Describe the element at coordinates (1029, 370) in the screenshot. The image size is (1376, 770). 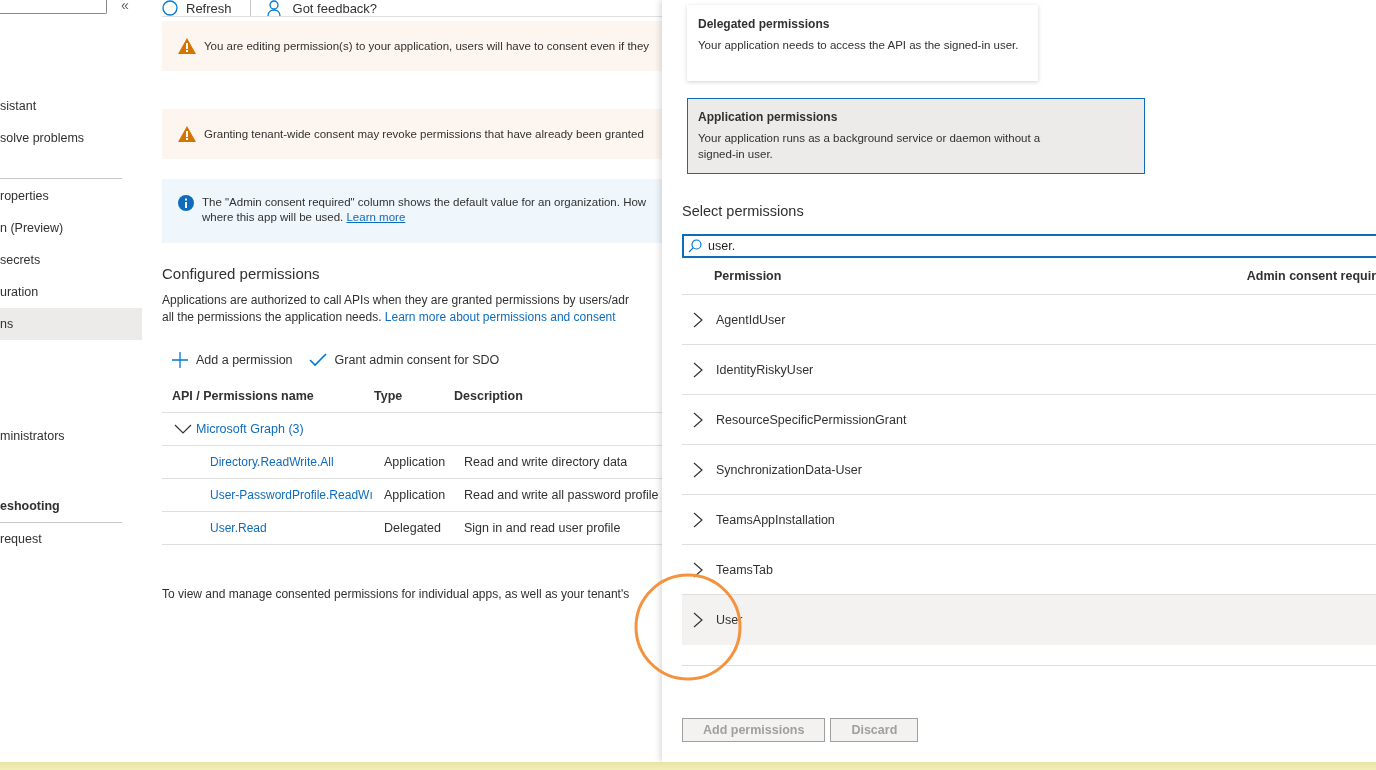
I see `permission-group-row: IdentityRiskyUser` at that location.